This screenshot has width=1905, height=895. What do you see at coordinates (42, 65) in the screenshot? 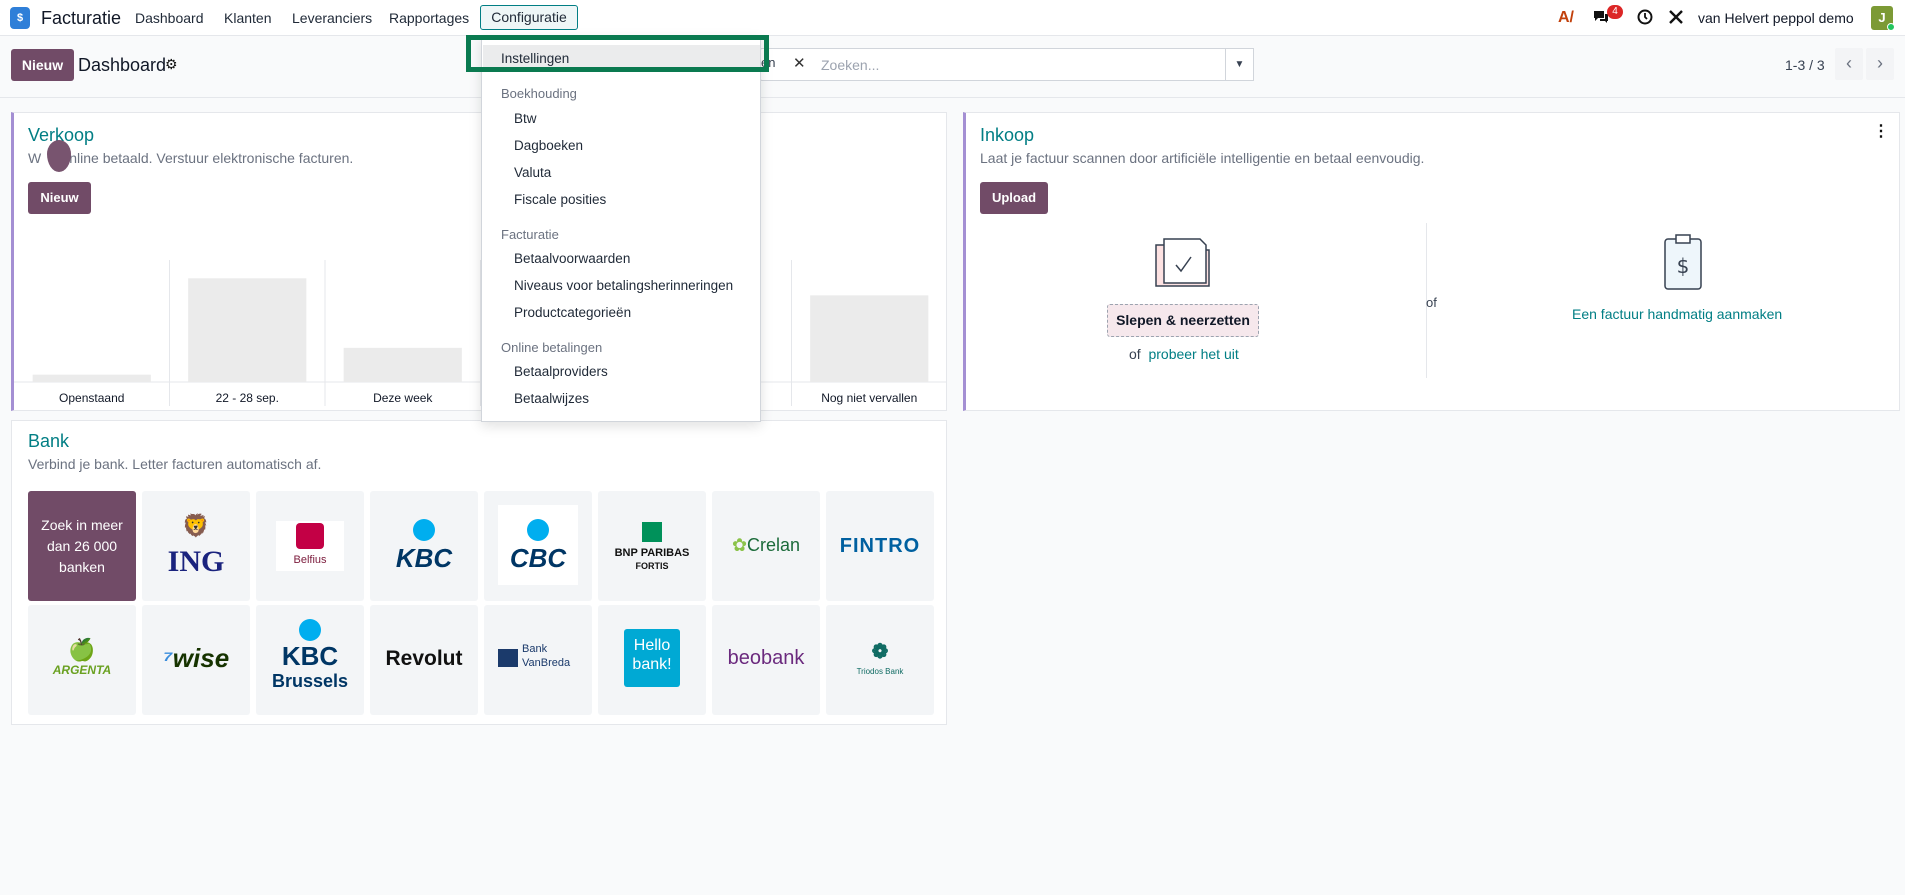
I see `new-button: Nieuw` at bounding box center [42, 65].